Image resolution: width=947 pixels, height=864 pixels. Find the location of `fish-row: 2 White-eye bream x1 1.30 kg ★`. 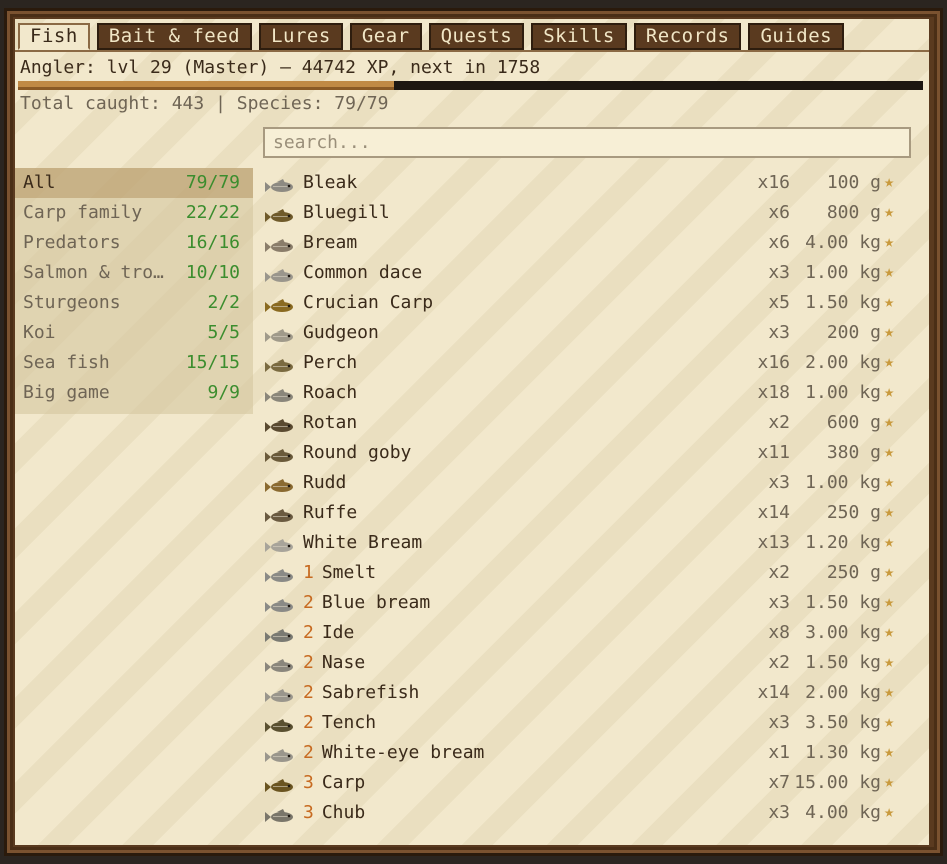

fish-row: 2 White-eye bream x1 1.30 kg ★ is located at coordinates (585, 753).